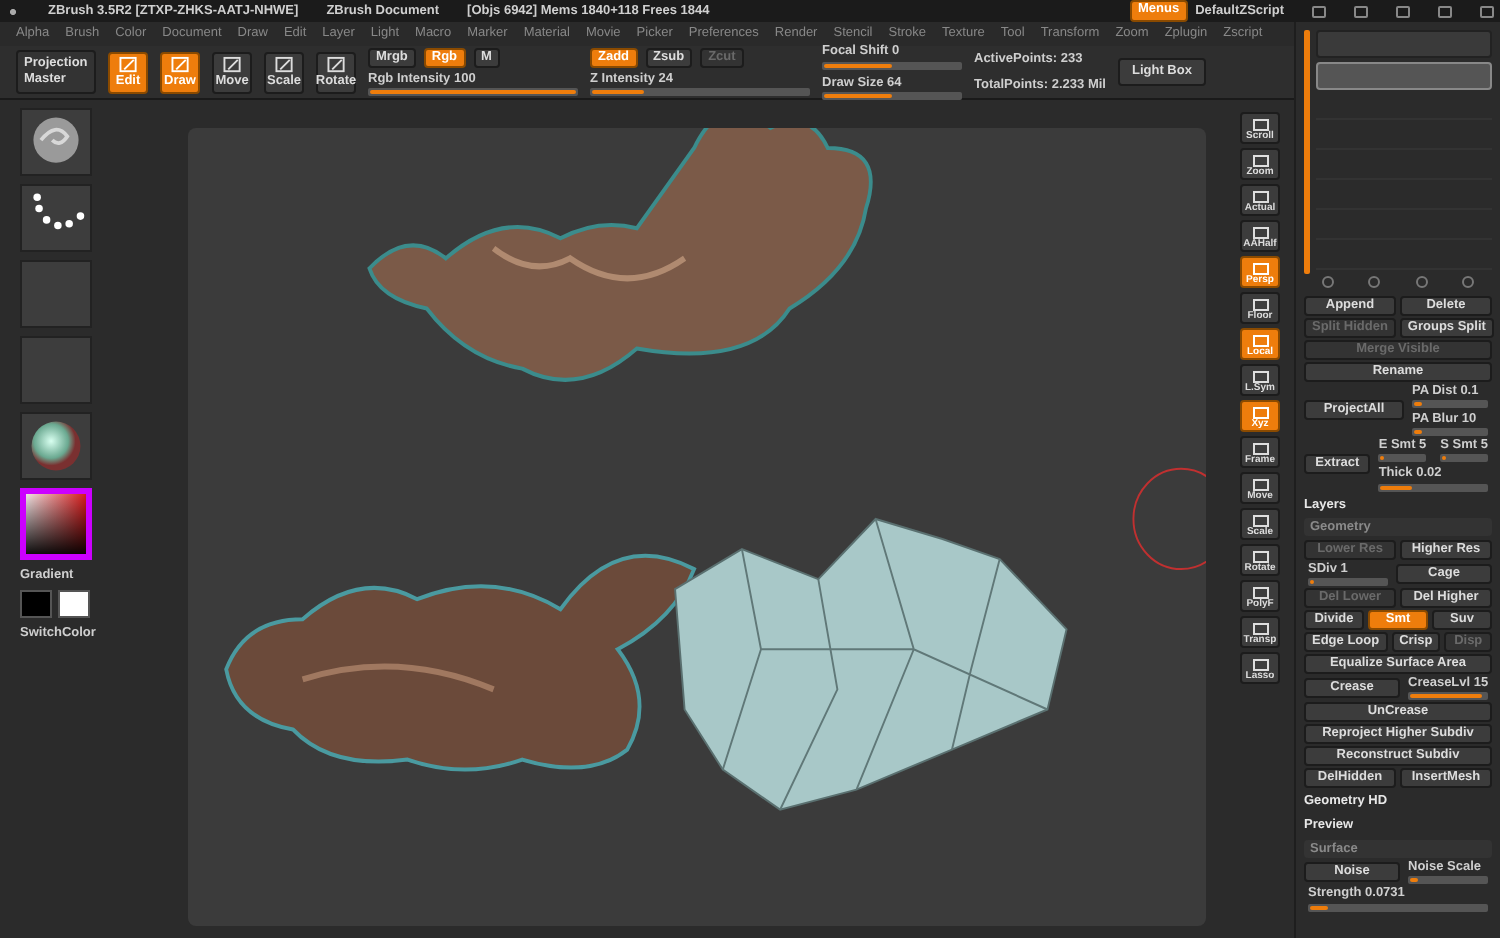  I want to click on color-picker, so click(56, 524).